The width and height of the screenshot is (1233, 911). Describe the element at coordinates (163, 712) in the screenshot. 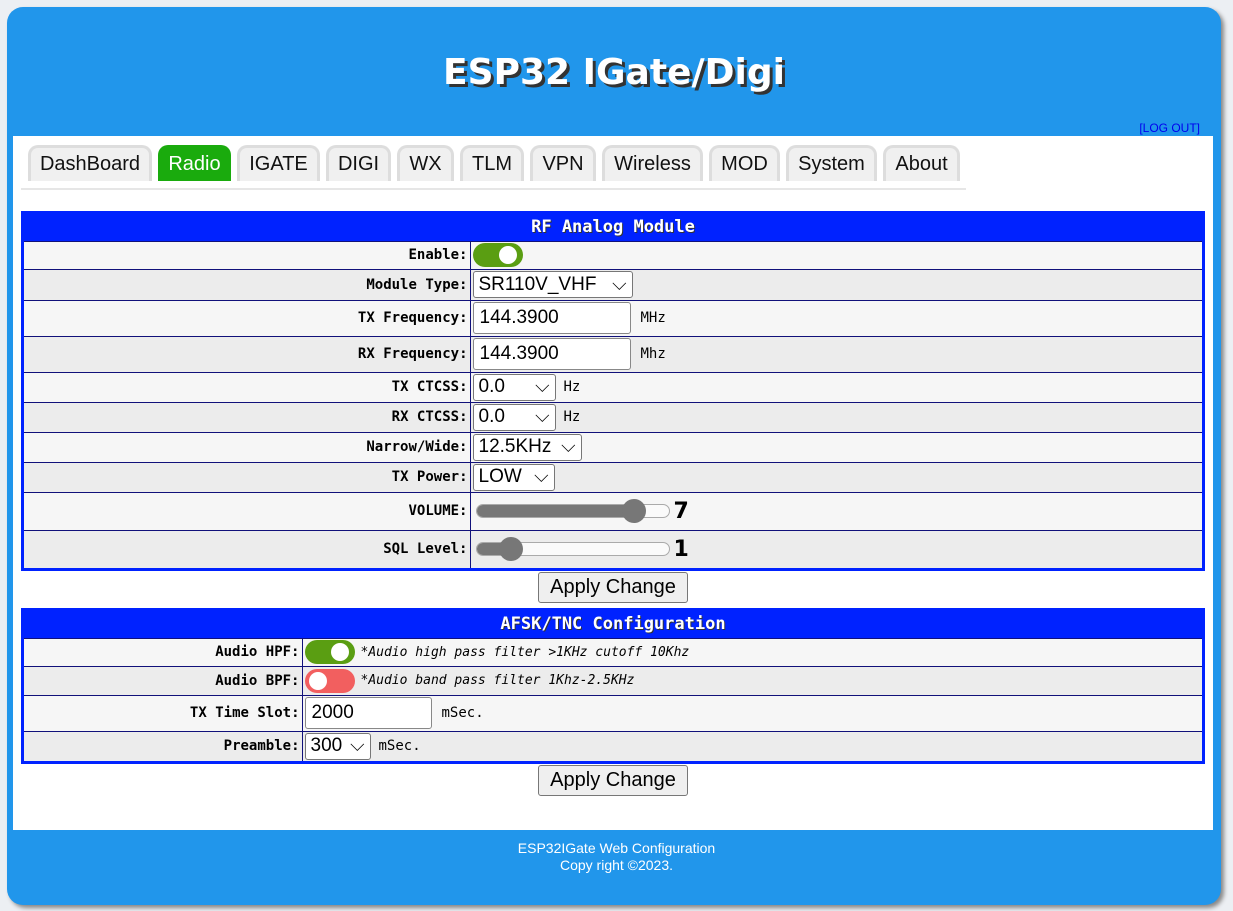

I see `field-label: TX Time Slot:` at that location.